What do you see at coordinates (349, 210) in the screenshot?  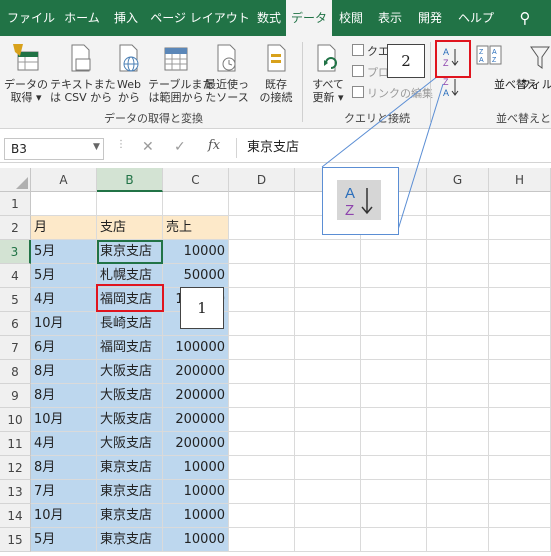 I see `svg-text: Z` at bounding box center [349, 210].